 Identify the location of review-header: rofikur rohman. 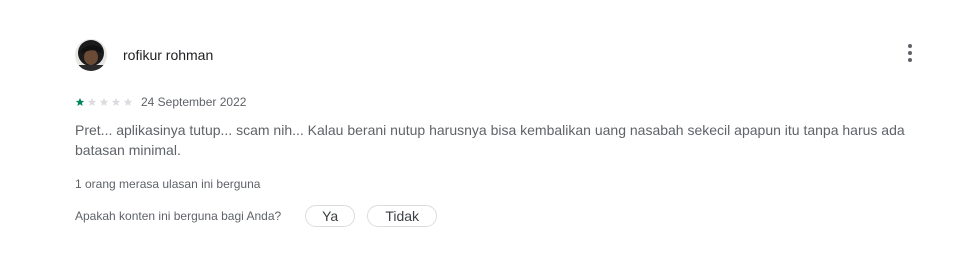
(144, 55).